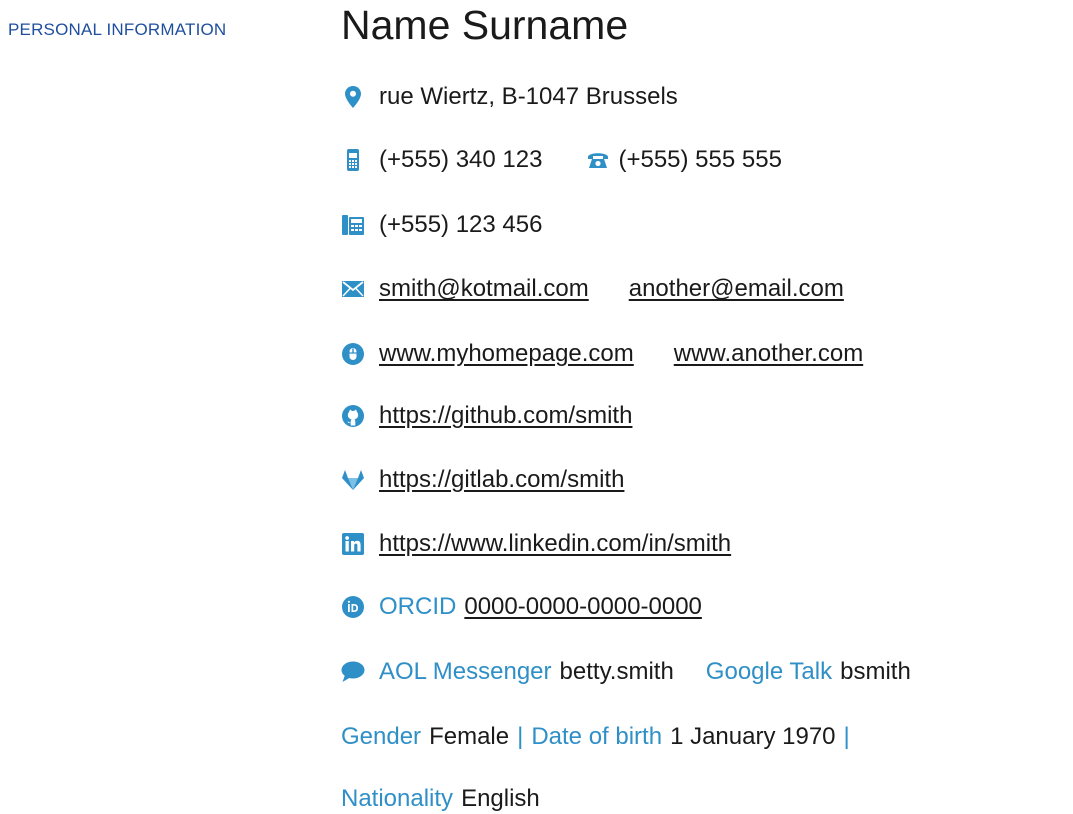 This screenshot has height=814, width=1073. What do you see at coordinates (592, 289) in the screenshot?
I see `email-row: smith@kotmail.com another@email.com` at bounding box center [592, 289].